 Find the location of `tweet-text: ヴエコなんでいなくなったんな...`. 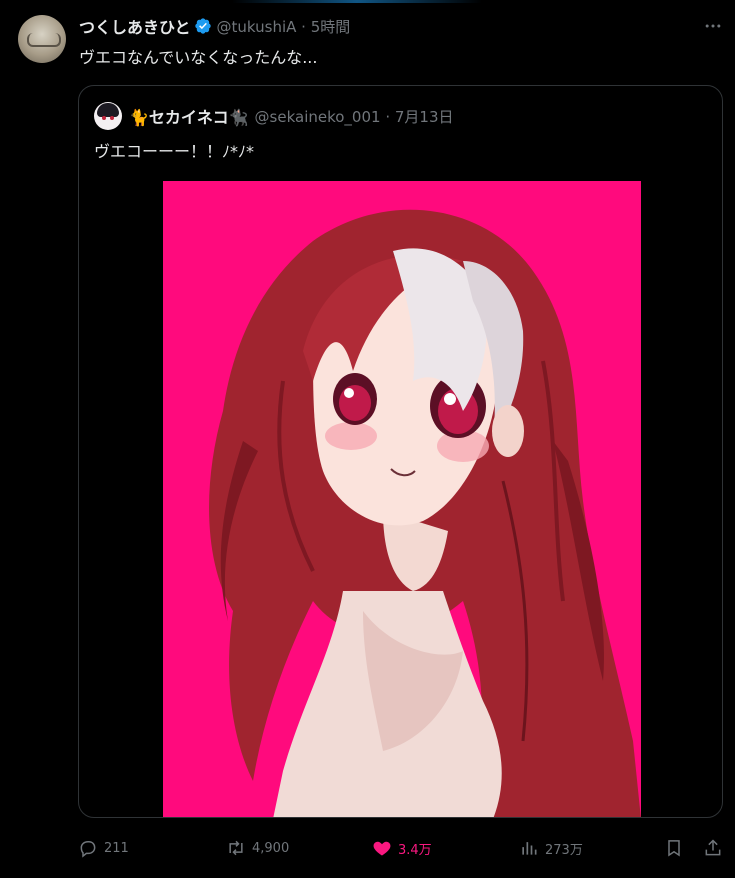

tweet-text: ヴエコなんでいなくなったんな... is located at coordinates (198, 57).